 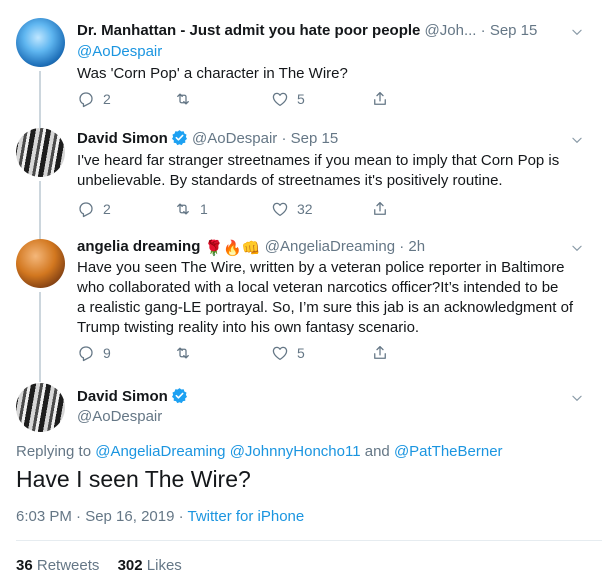 I want to click on and-label: and, so click(x=377, y=451).